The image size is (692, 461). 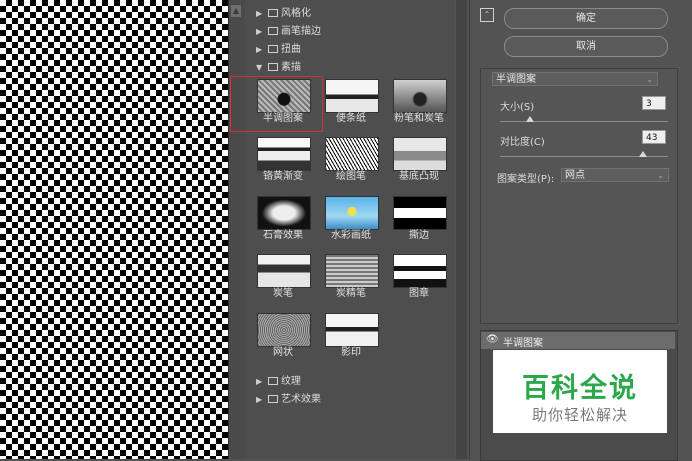 I want to click on filter-label: 便条纸, so click(x=351, y=118).